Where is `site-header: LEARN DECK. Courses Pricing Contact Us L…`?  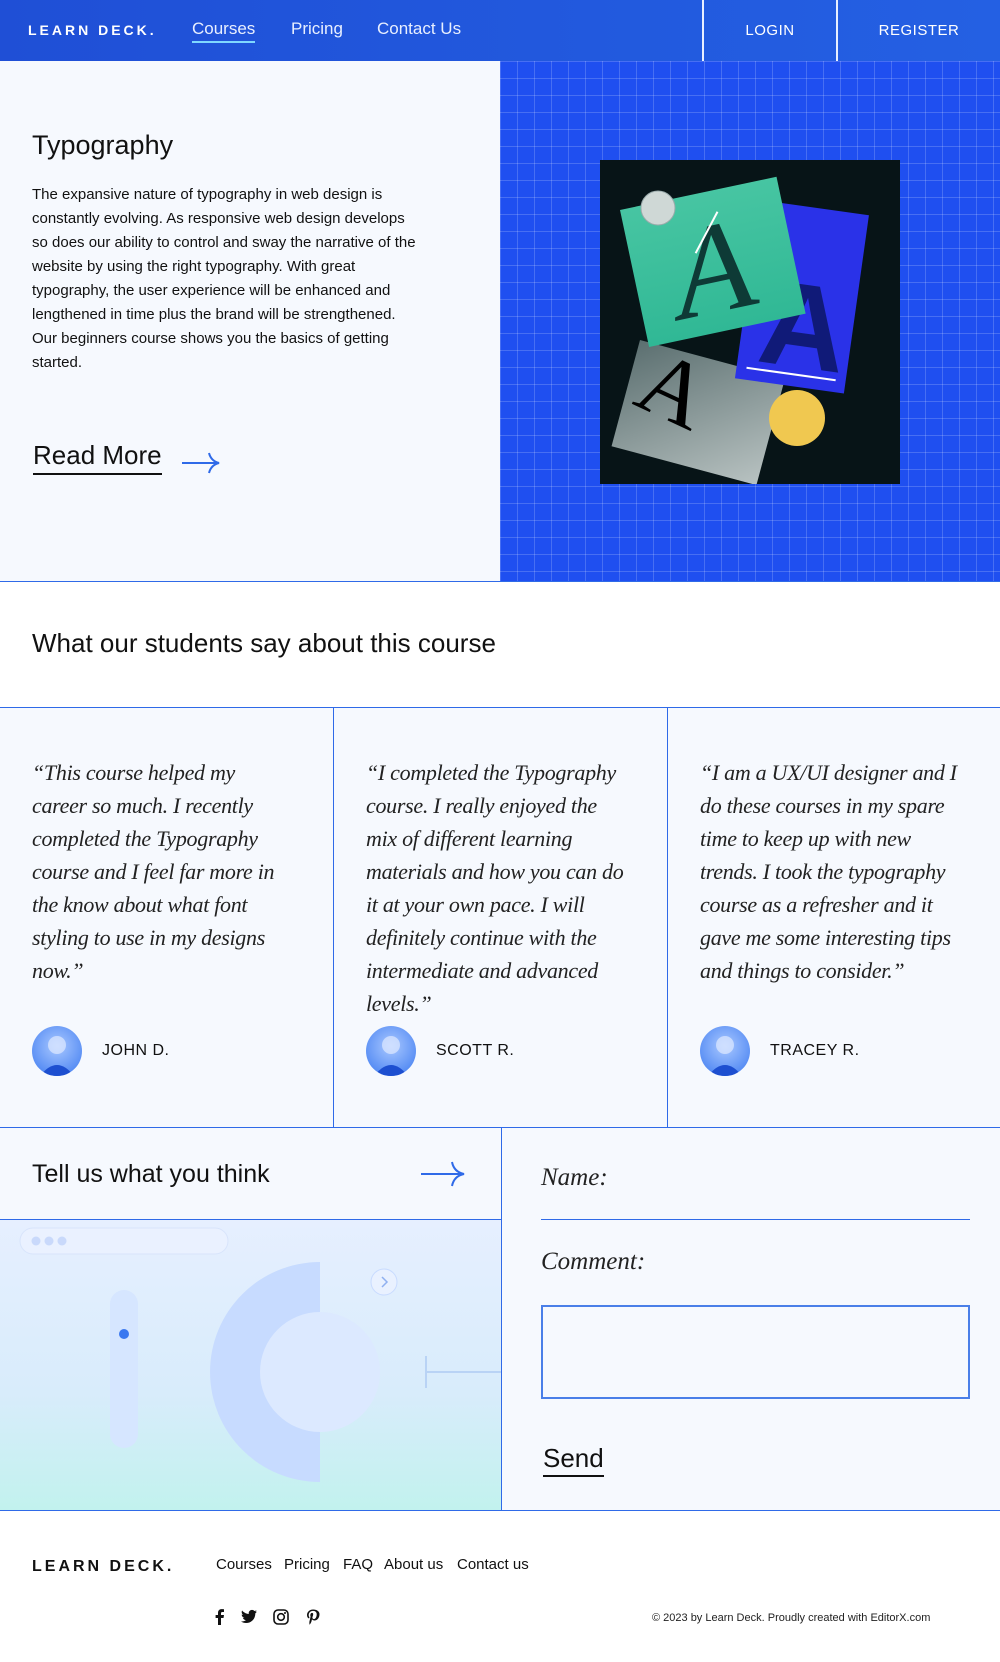 site-header: LEARN DECK. Courses Pricing Contact Us L… is located at coordinates (500, 30).